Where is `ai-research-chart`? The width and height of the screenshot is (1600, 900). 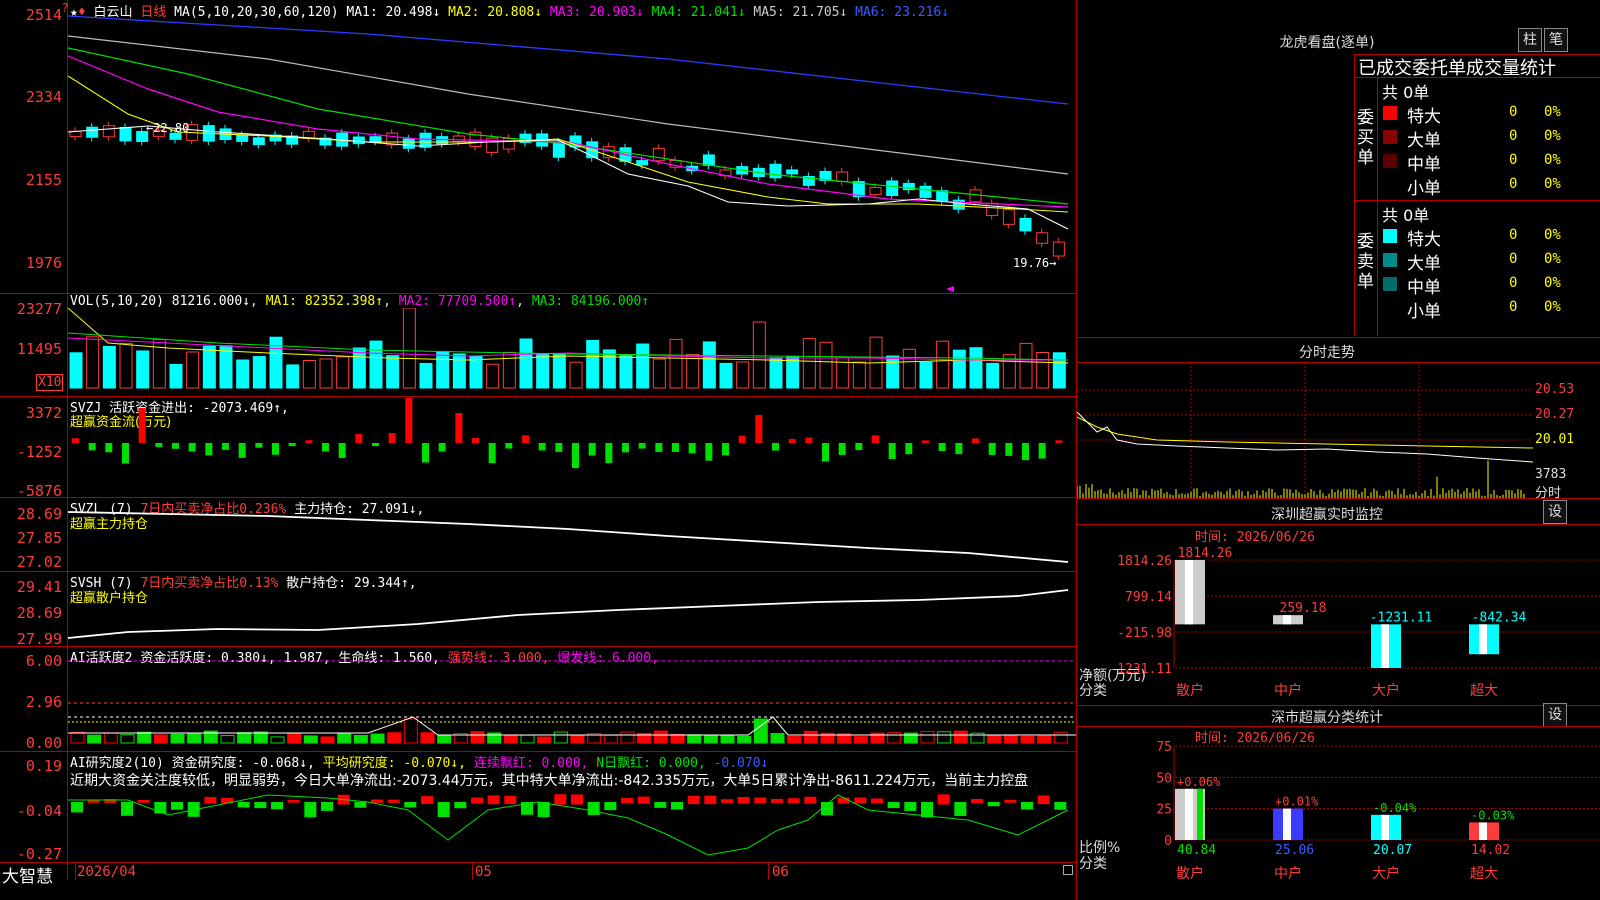
ai-research-chart is located at coordinates (572, 826).